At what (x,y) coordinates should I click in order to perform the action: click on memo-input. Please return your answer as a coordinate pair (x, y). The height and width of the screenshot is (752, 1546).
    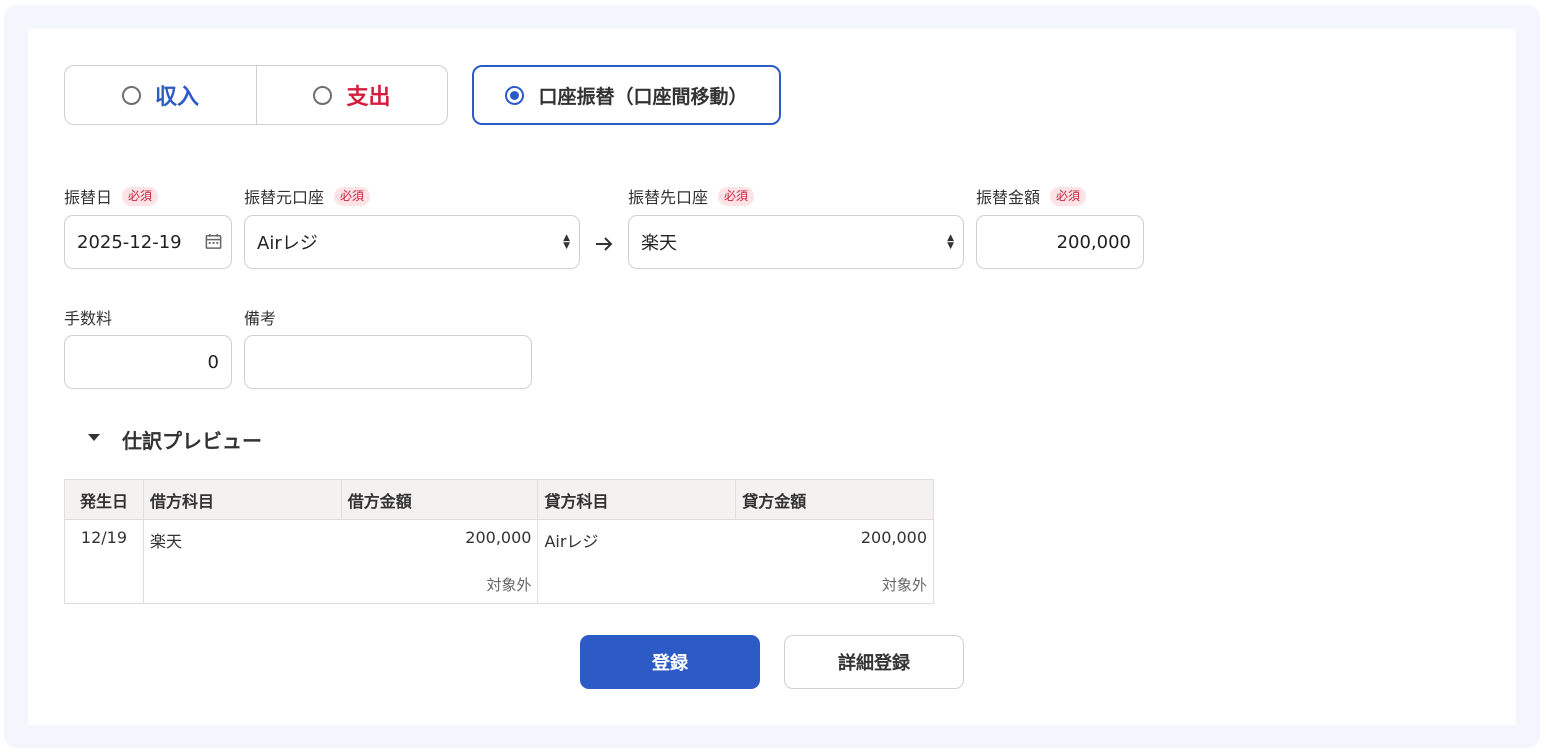
    Looking at the image, I should click on (388, 362).